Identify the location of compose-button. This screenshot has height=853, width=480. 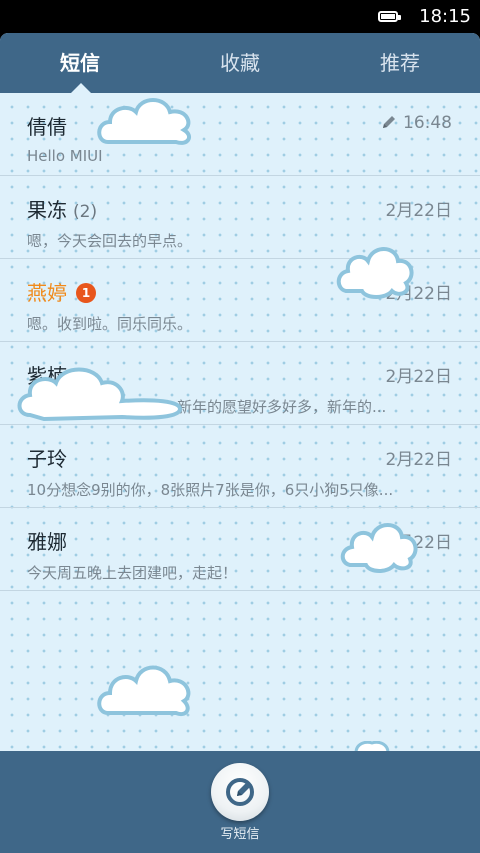
(240, 792).